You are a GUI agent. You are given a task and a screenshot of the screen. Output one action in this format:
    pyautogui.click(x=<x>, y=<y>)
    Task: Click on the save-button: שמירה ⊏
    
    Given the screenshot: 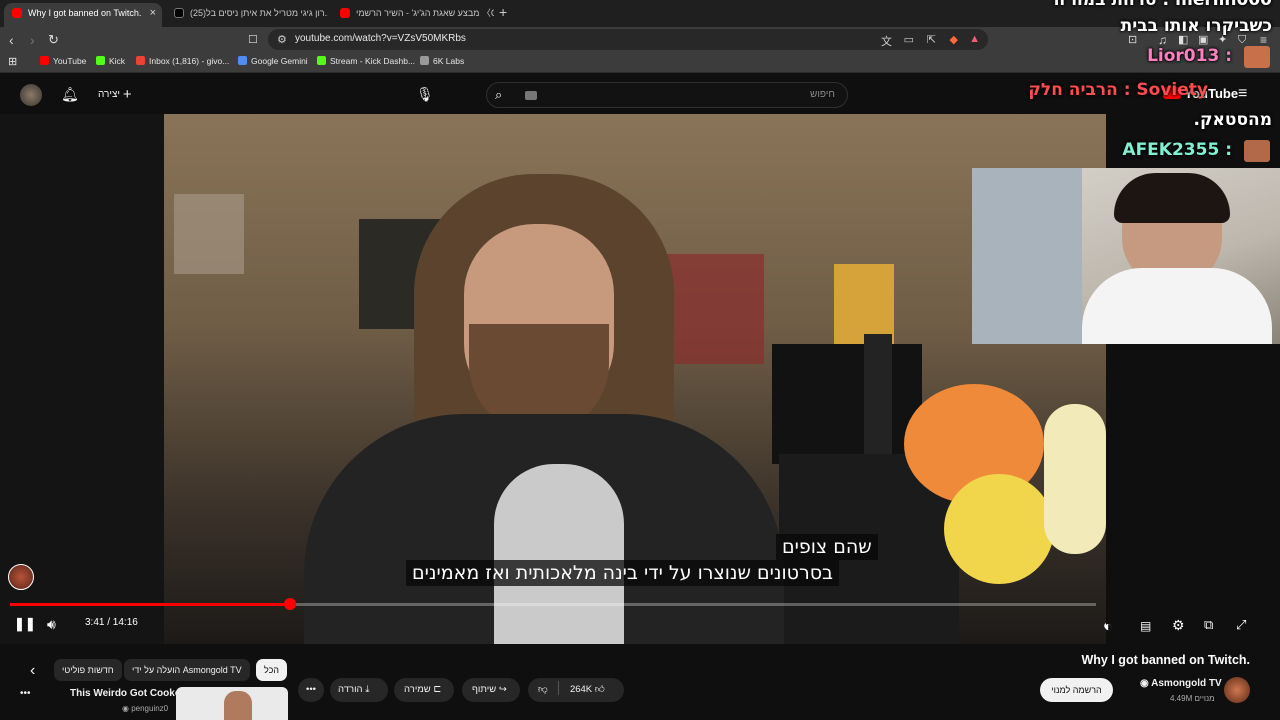 What is the action you would take?
    pyautogui.click(x=424, y=690)
    